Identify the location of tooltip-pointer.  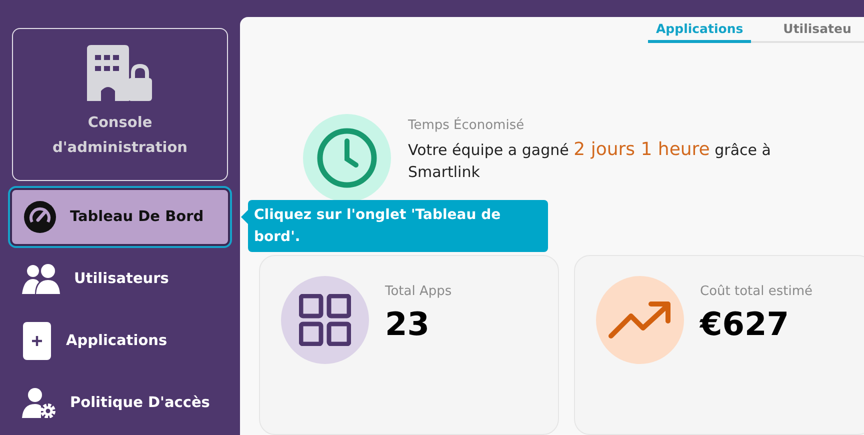
(244, 217).